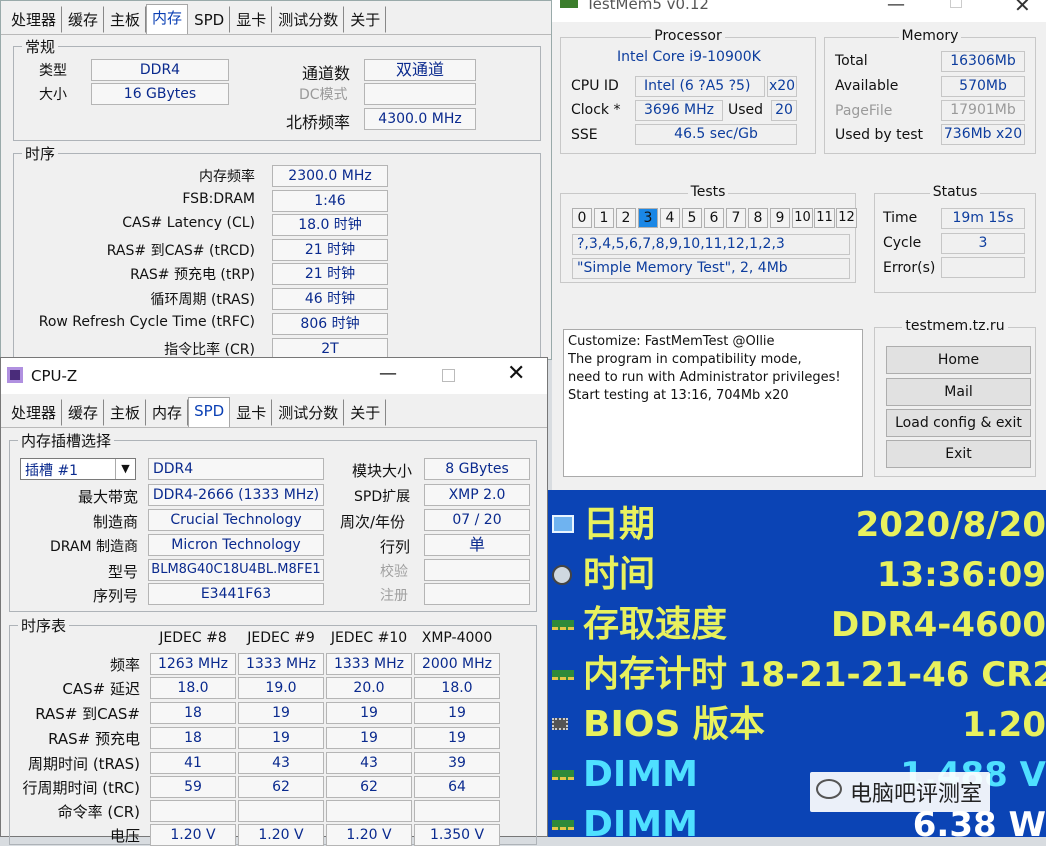  What do you see at coordinates (457, 763) in the screenshot?
I see `timing-cell: 39` at bounding box center [457, 763].